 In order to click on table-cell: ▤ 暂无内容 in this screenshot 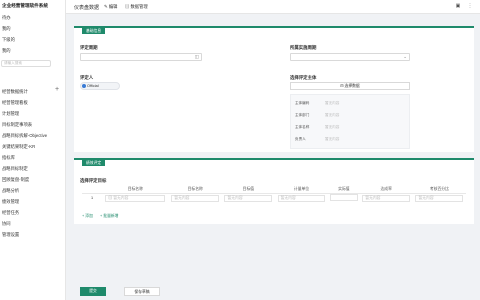, I will do `click(135, 198)`.